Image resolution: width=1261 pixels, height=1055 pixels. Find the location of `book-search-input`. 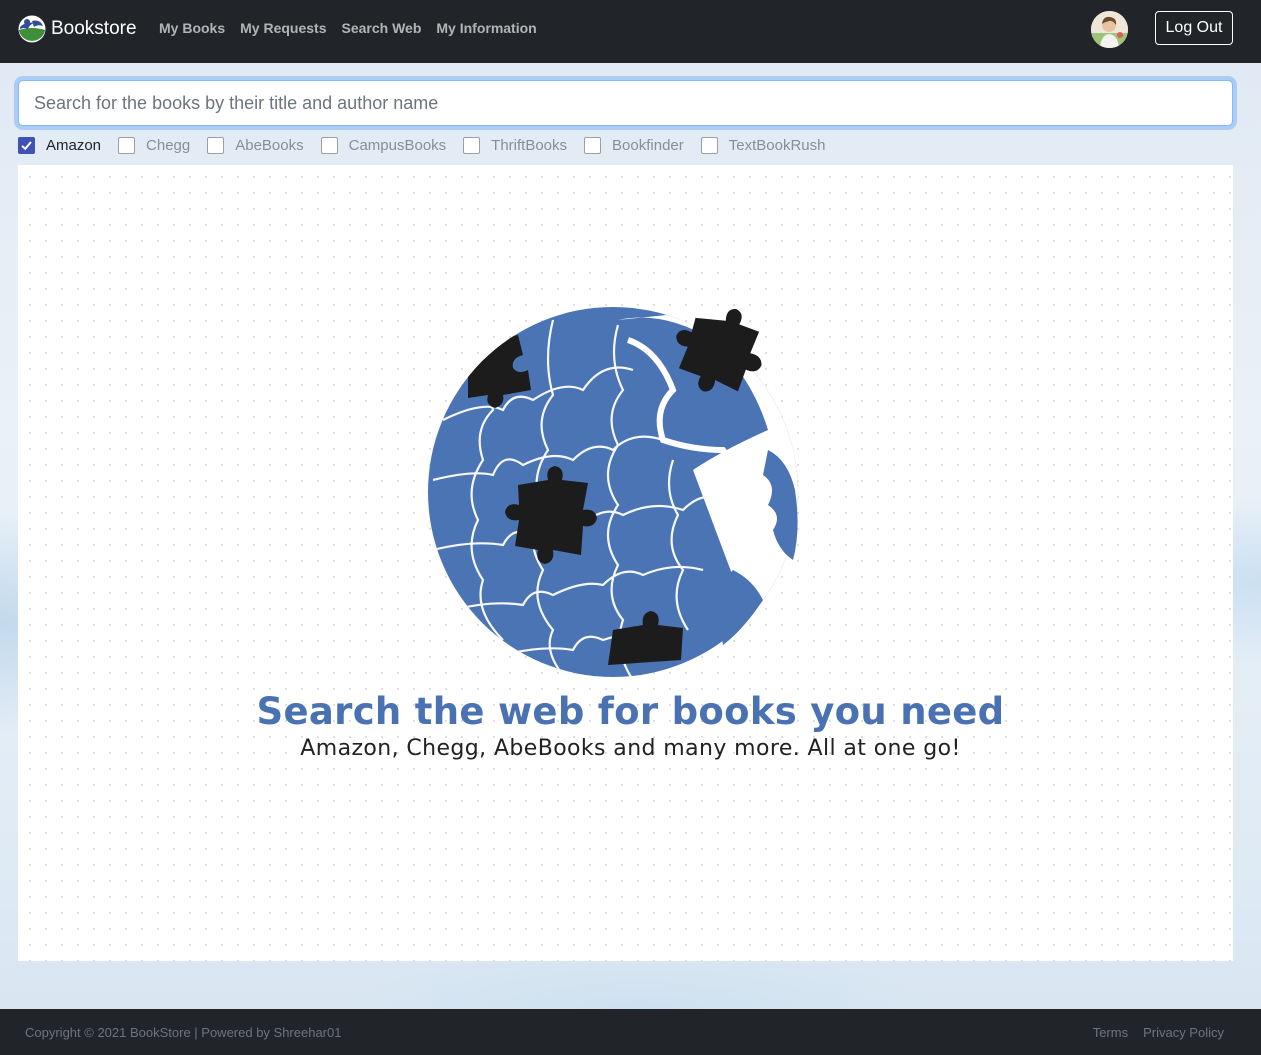

book-search-input is located at coordinates (625, 103).